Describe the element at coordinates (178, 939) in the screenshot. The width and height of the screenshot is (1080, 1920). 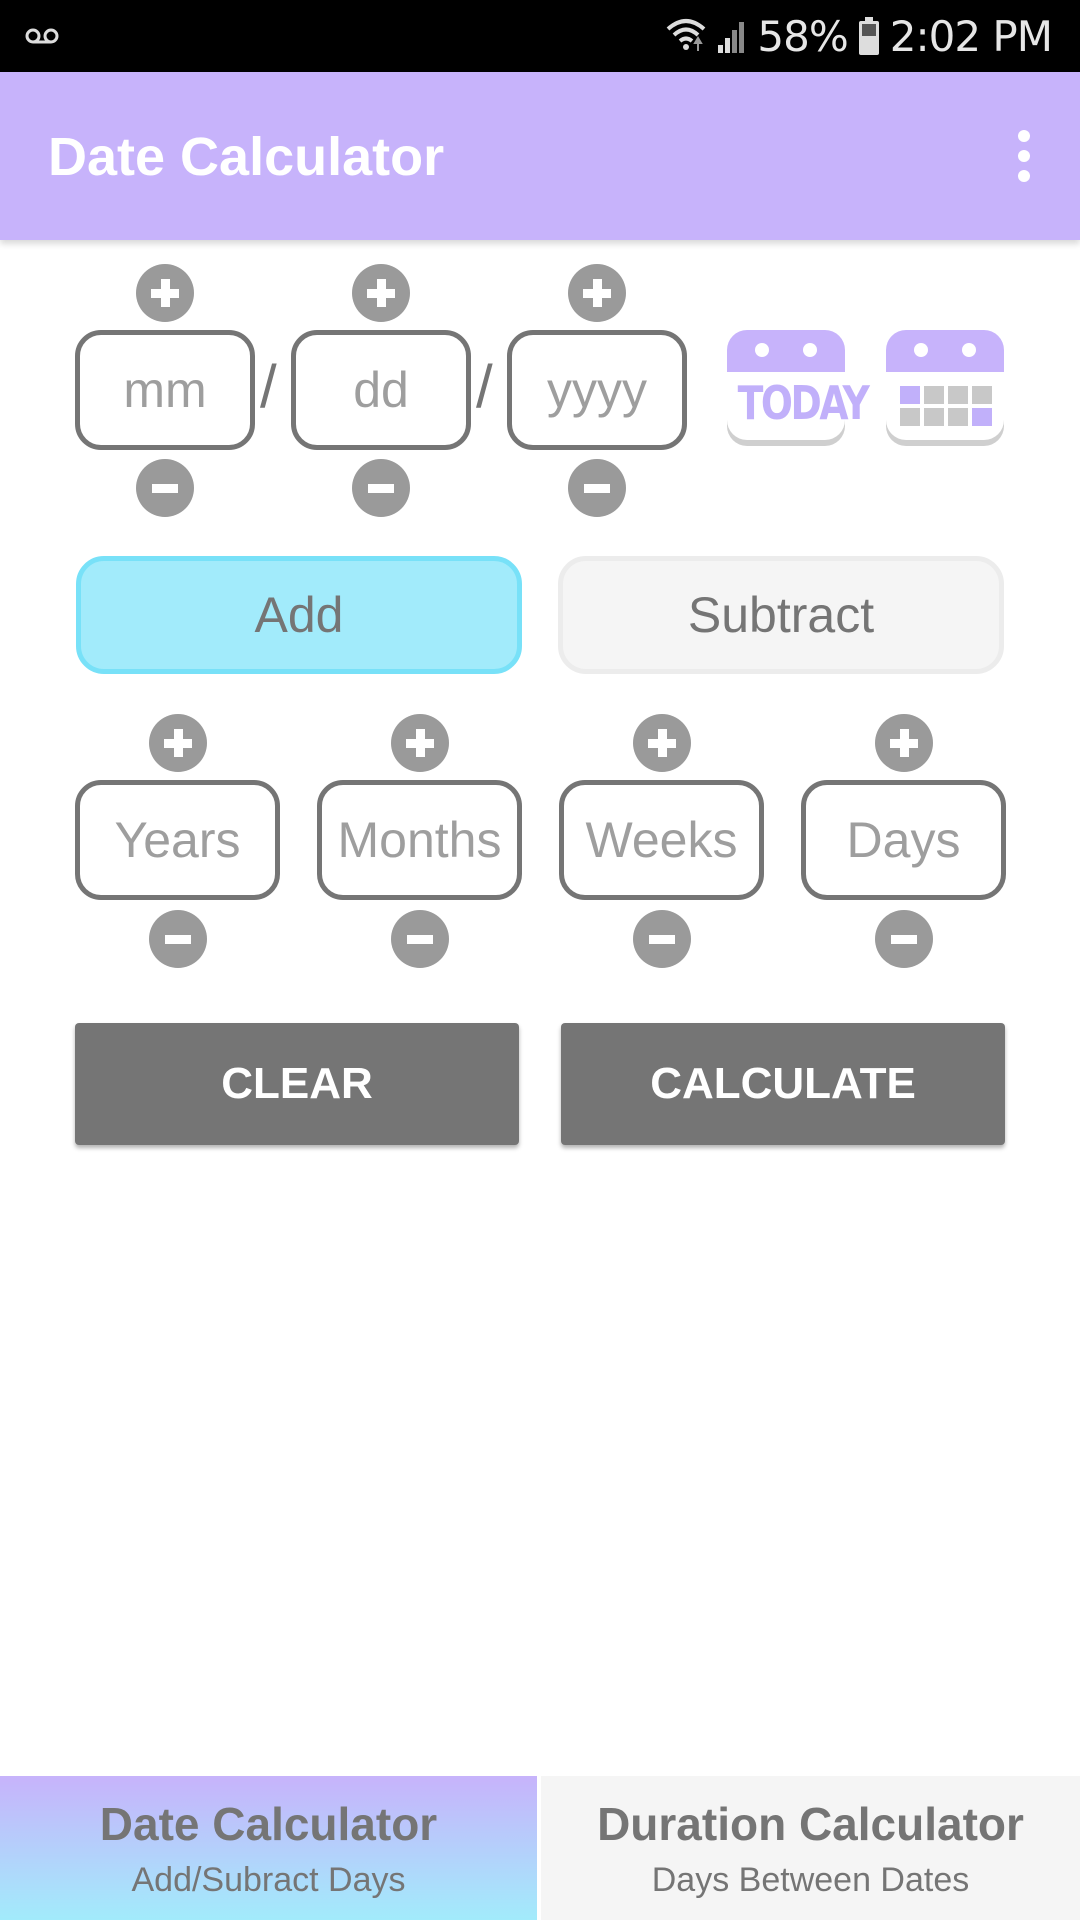
I see `years-decrement-button` at that location.